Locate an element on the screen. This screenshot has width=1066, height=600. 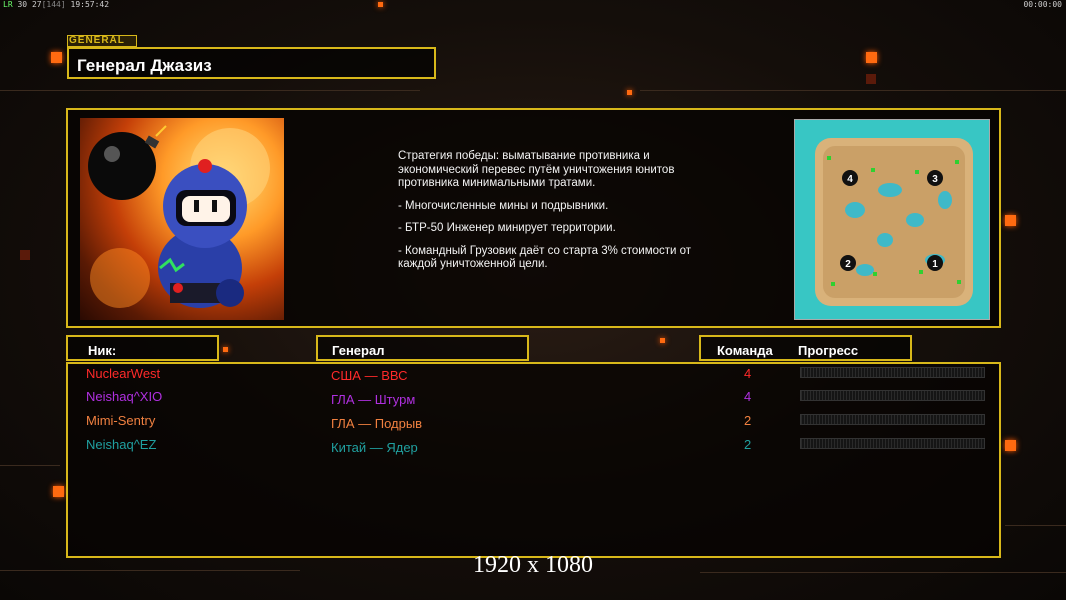
lr-label: LR is located at coordinates (8, 4).